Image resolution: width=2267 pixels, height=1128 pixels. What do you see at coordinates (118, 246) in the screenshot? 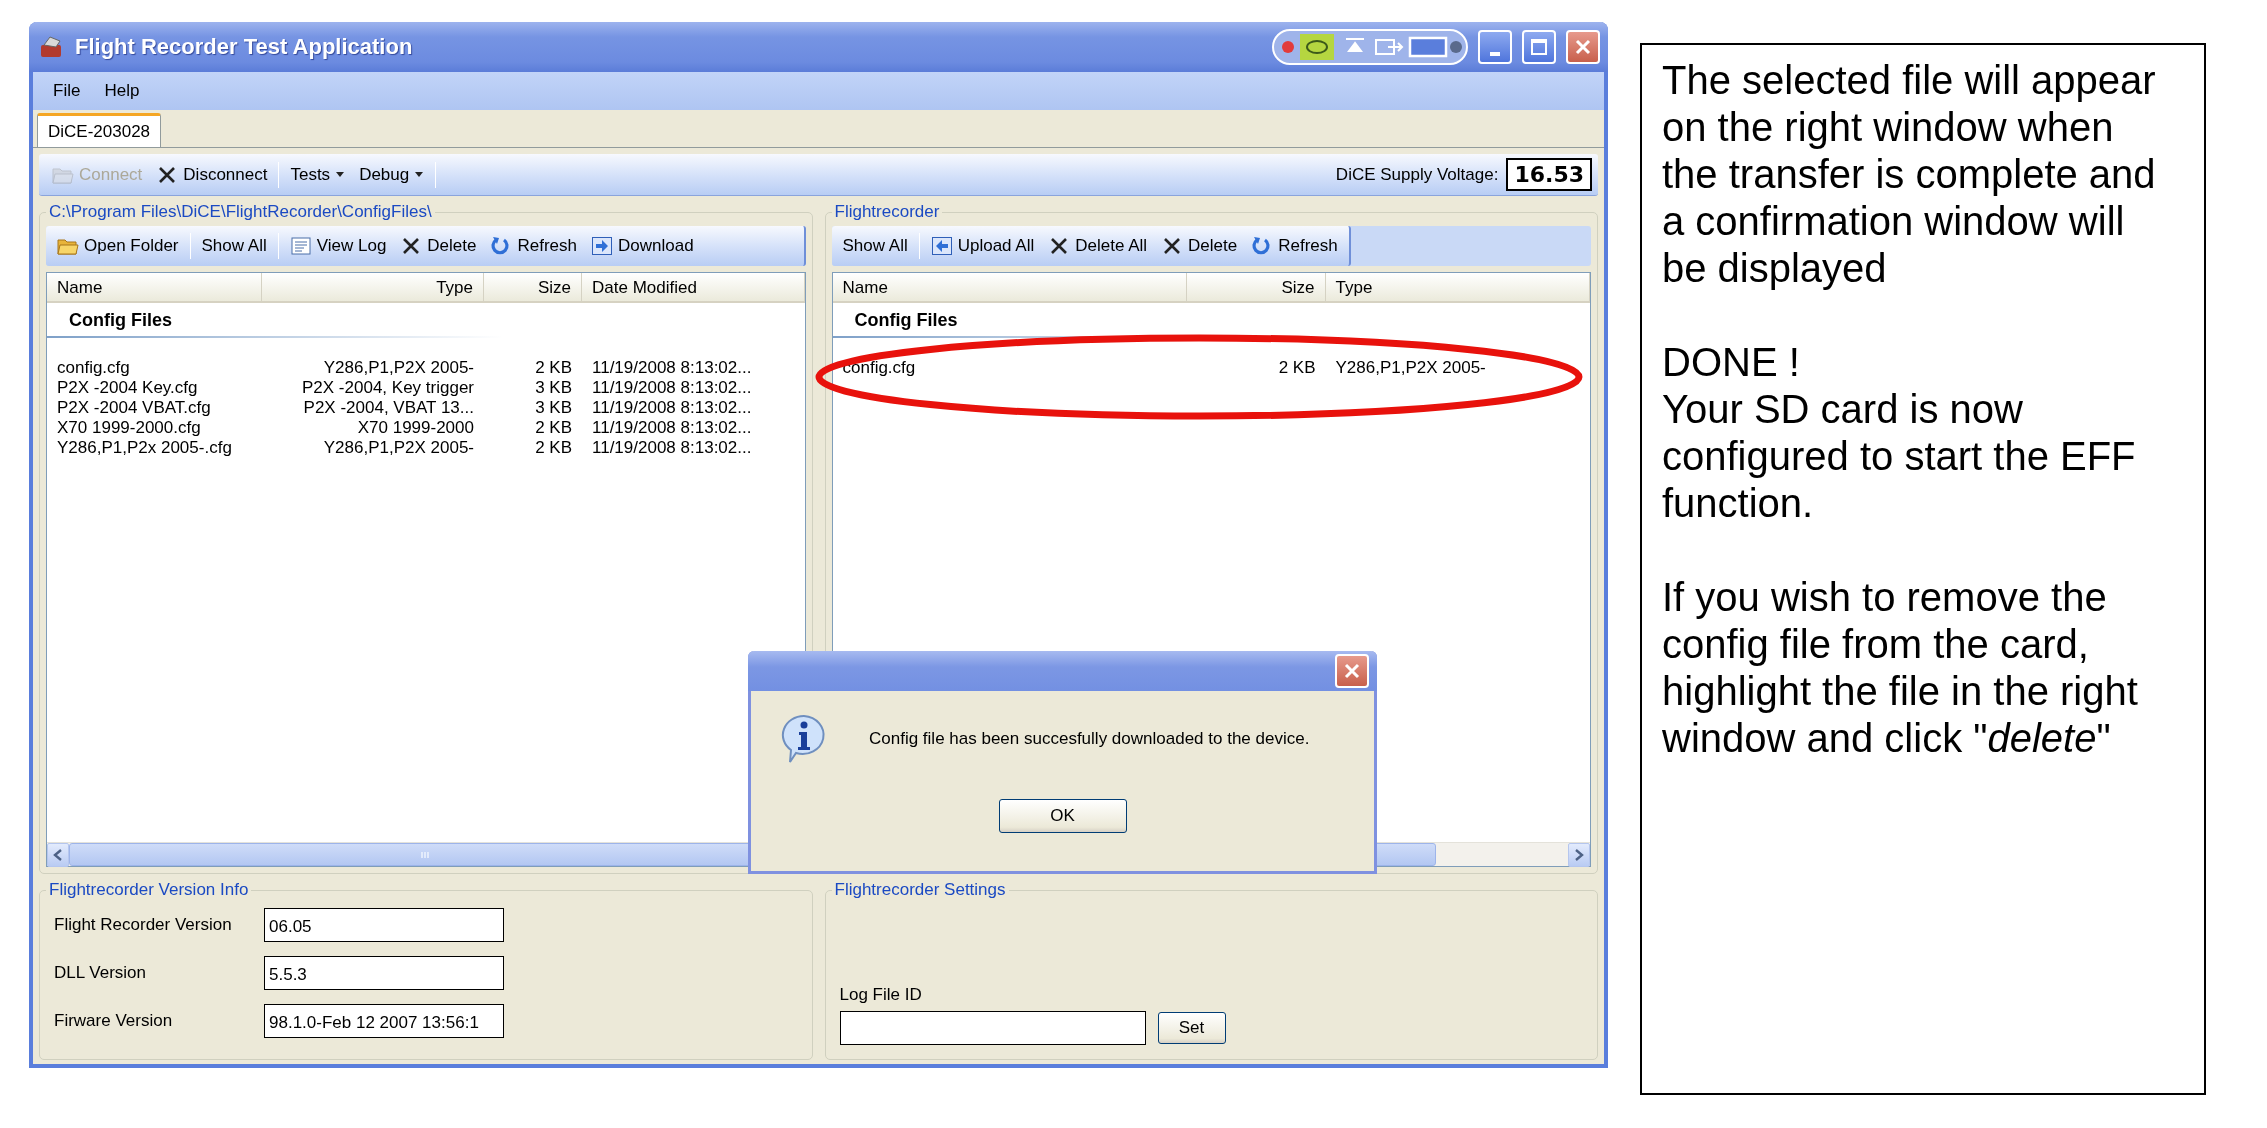
I see `toolbar-button: Open Folder` at bounding box center [118, 246].